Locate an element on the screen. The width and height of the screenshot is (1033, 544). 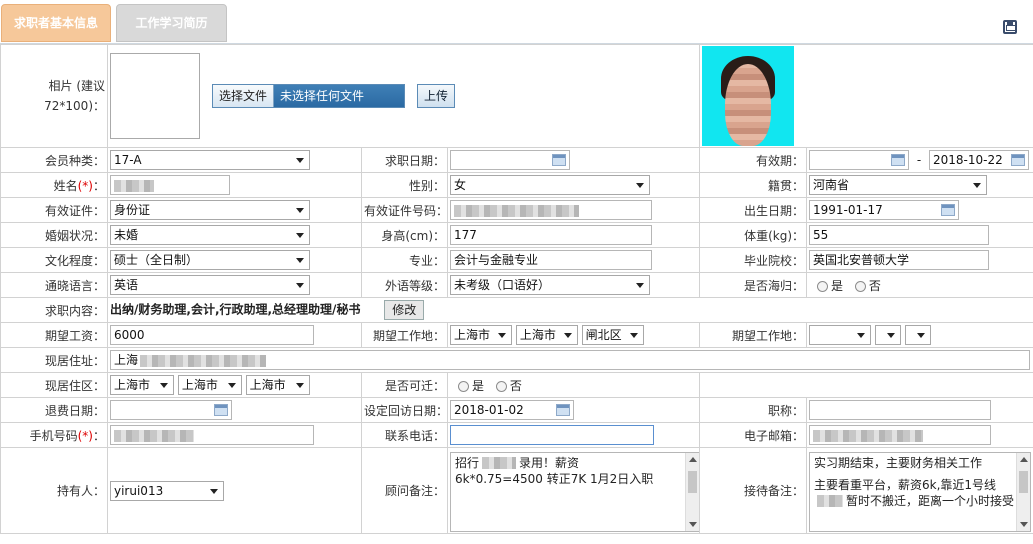
email-input is located at coordinates (900, 435).